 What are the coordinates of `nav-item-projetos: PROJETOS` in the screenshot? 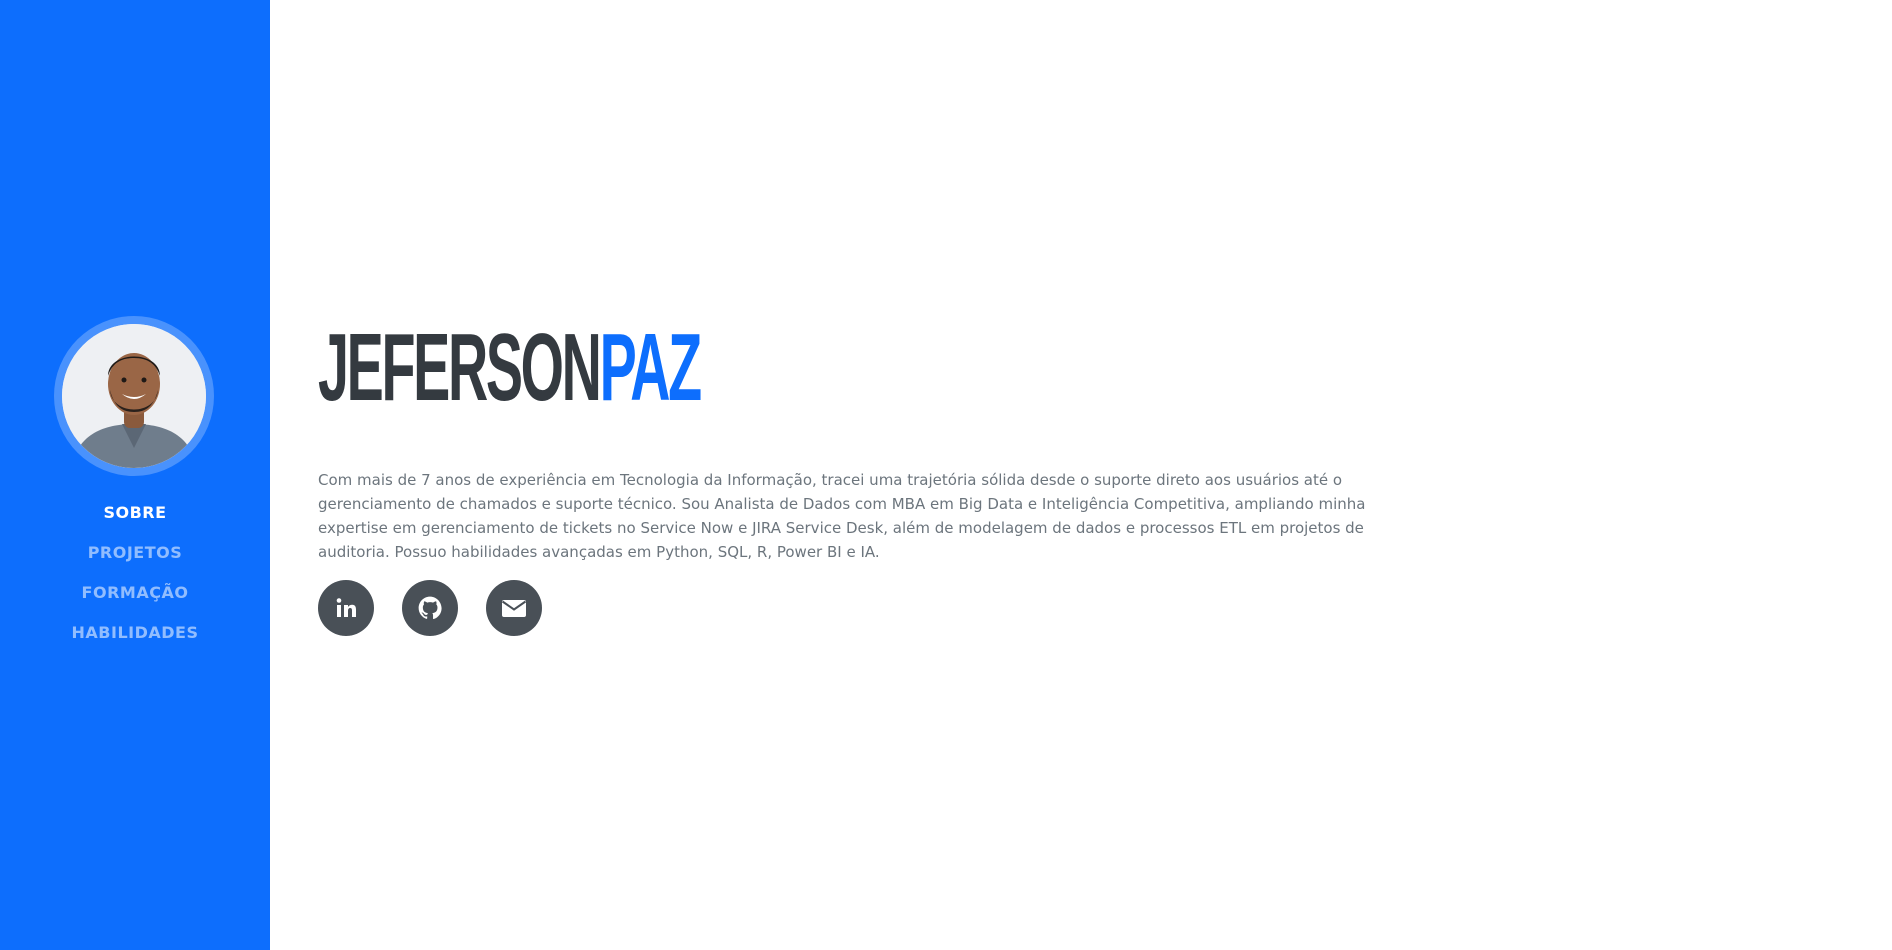 It's located at (135, 558).